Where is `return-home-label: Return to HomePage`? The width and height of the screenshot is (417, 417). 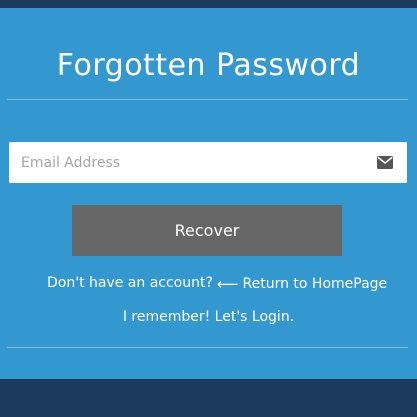 return-home-label: Return to HomePage is located at coordinates (315, 284).